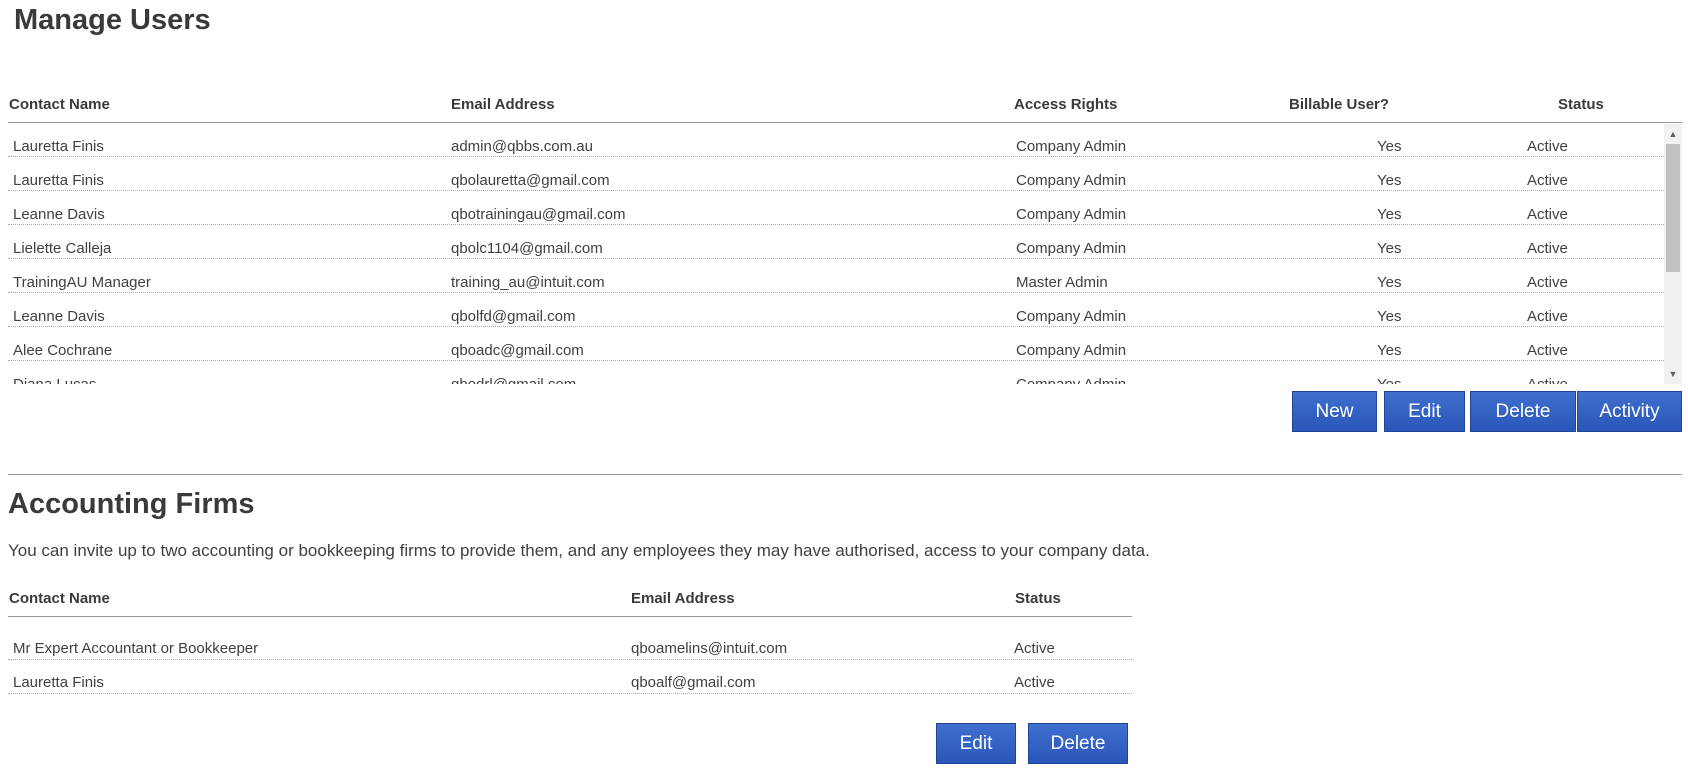 This screenshot has width=1688, height=768. What do you see at coordinates (976, 743) in the screenshot?
I see `edit-firm-button: Edit` at bounding box center [976, 743].